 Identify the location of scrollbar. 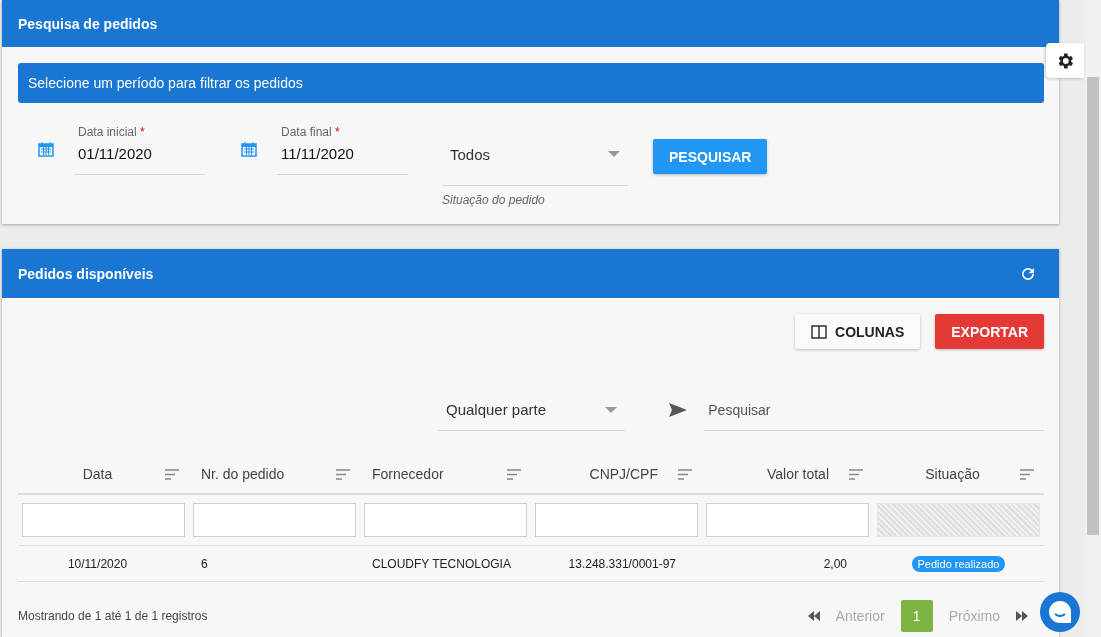
(1093, 318).